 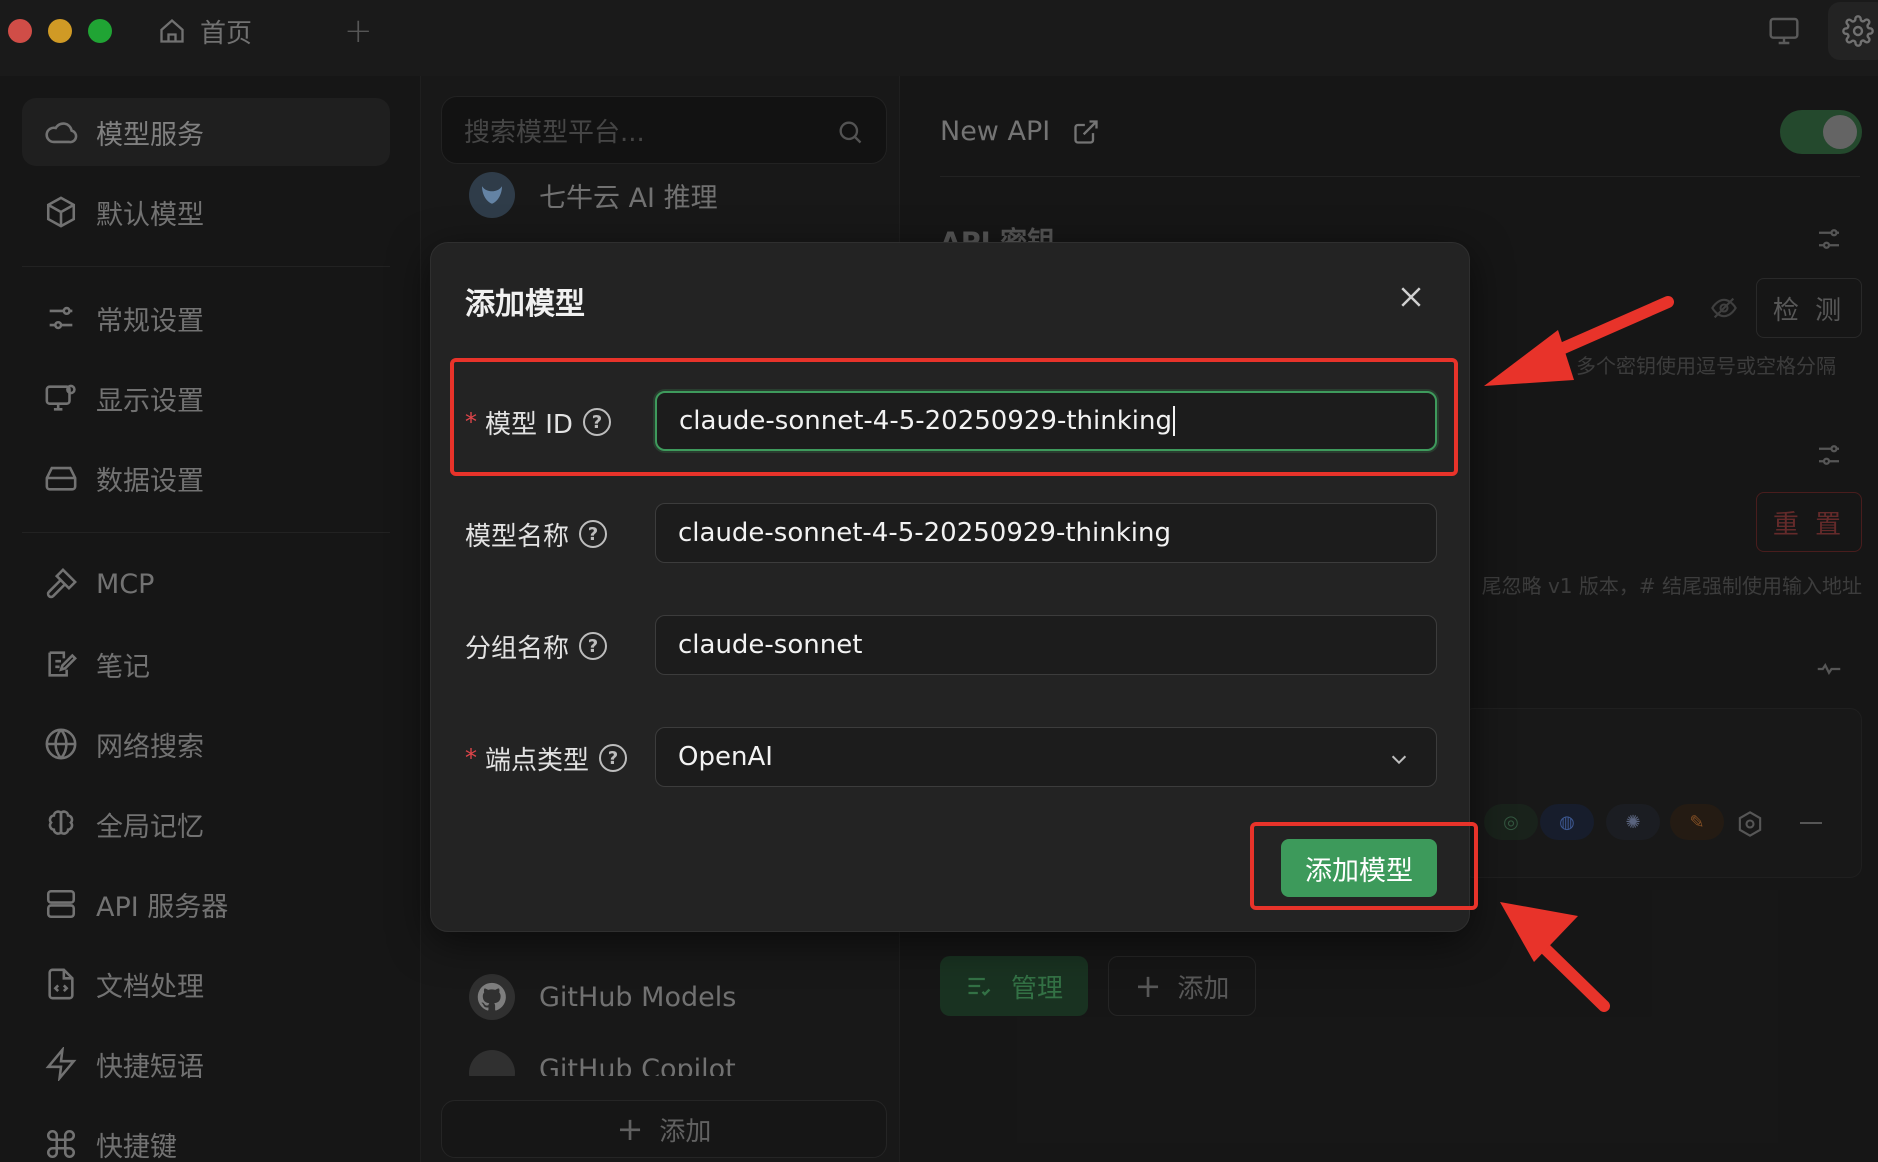 I want to click on arrow-to-submit, so click(x=1555, y=957).